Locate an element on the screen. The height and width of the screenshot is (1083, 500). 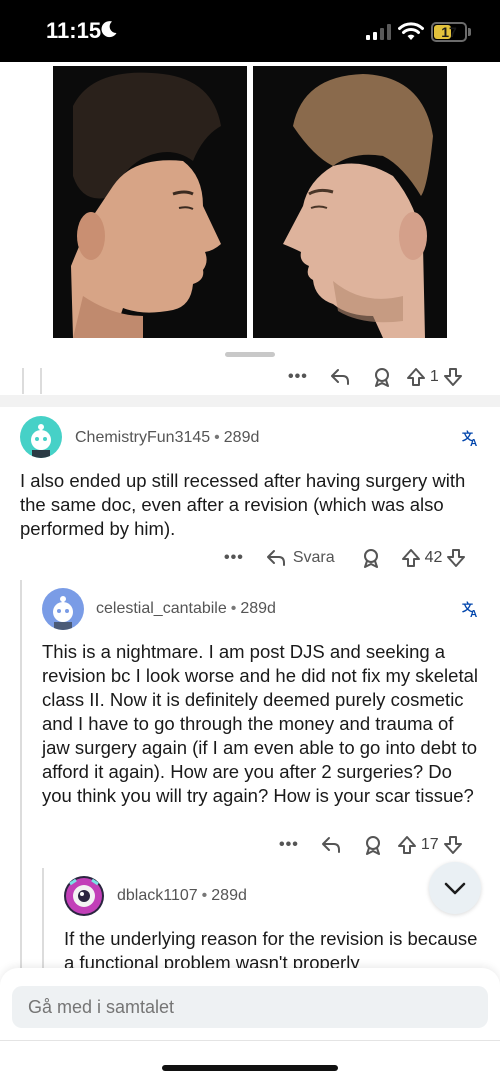
reply-label: Svara is located at coordinates (313, 557).